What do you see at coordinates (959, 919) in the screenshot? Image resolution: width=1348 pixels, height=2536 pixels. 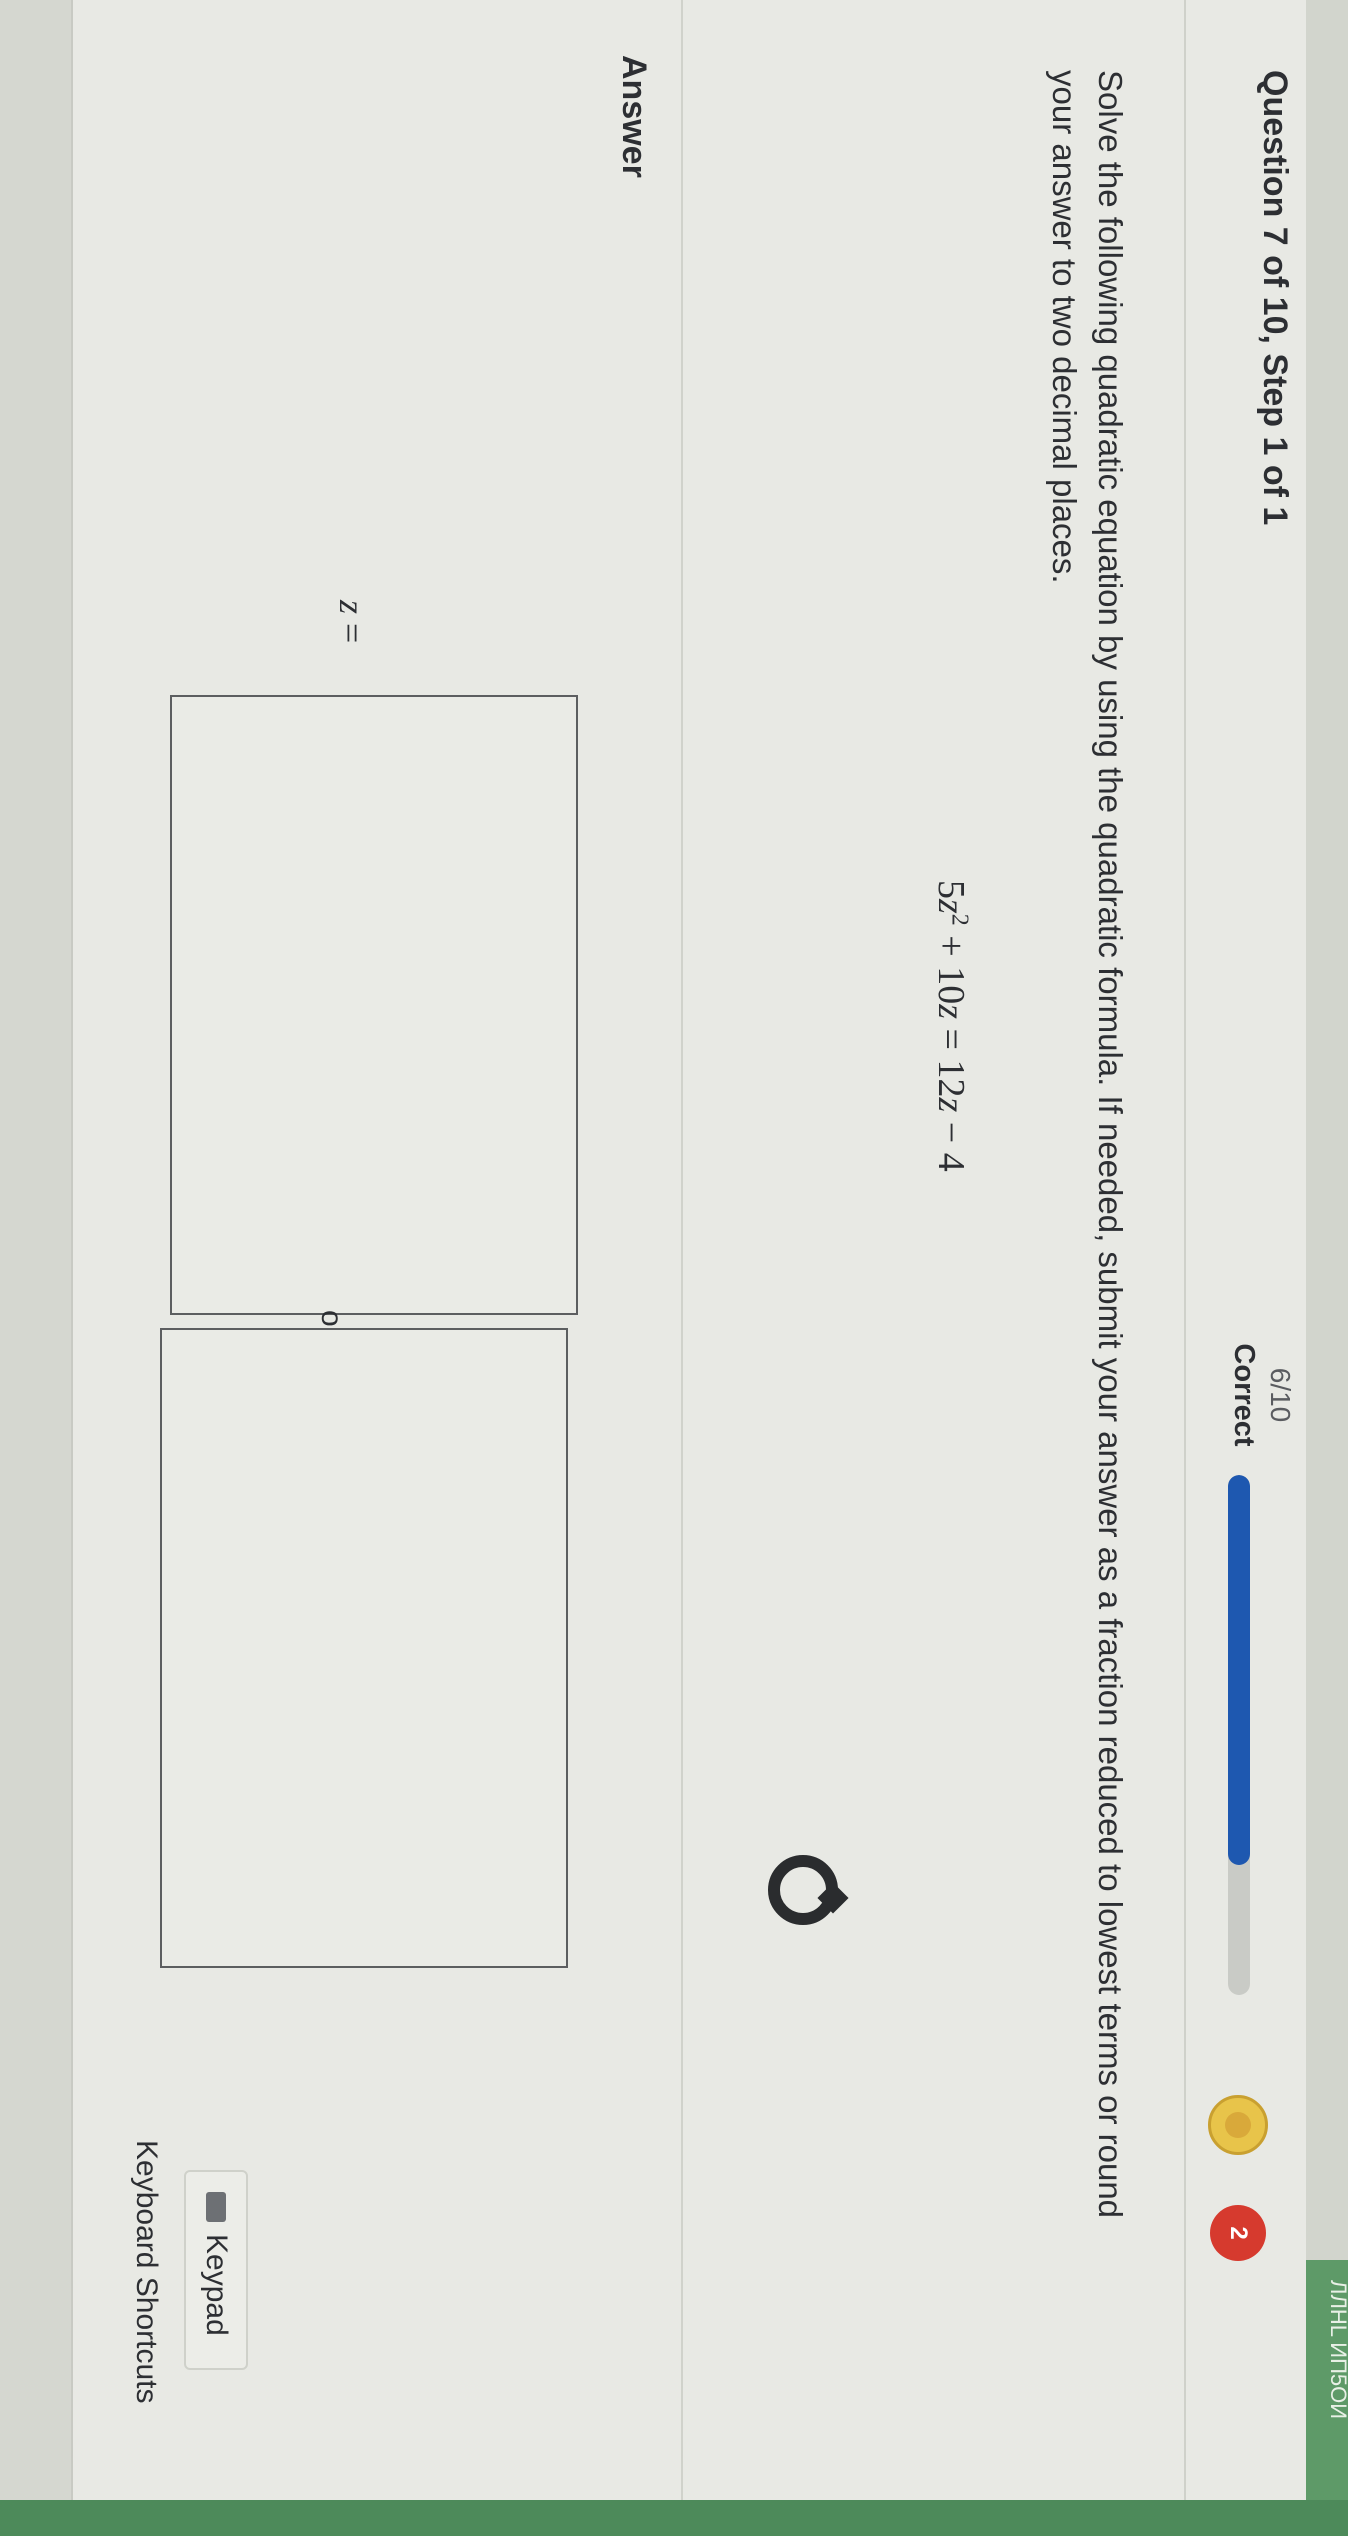 I see `equation-exponent: 2` at bounding box center [959, 919].